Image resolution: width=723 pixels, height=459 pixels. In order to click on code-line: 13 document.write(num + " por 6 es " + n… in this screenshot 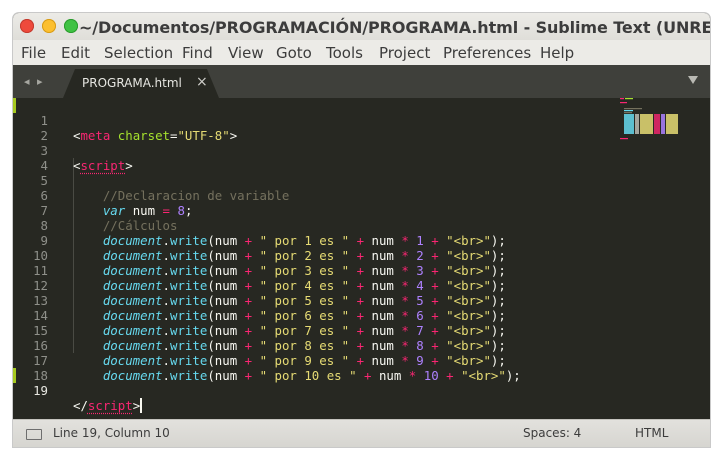, I will do `click(361, 300)`.